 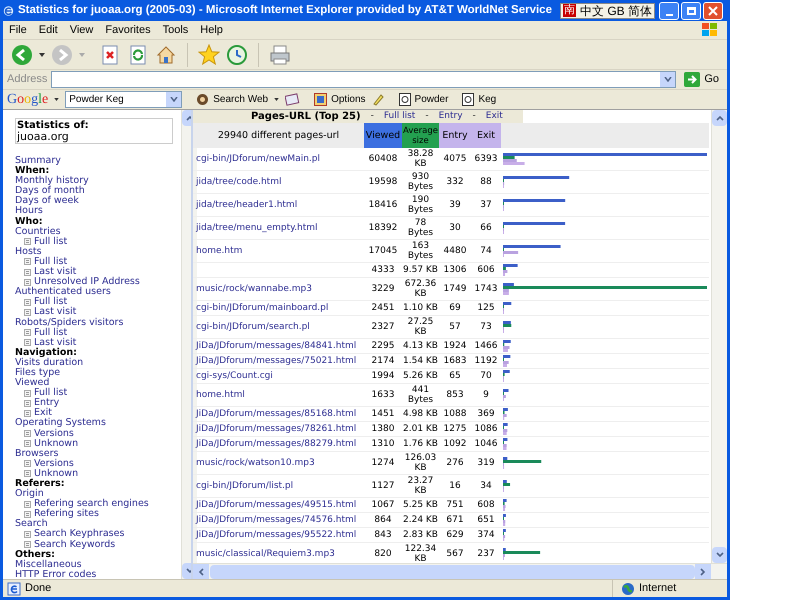 What do you see at coordinates (22, 55) in the screenshot?
I see `back-icon` at bounding box center [22, 55].